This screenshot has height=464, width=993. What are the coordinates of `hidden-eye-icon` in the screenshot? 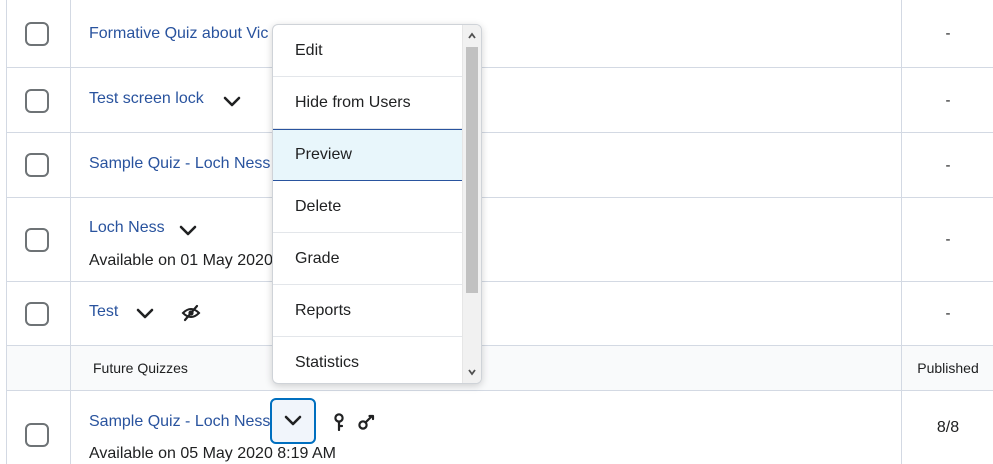 It's located at (191, 313).